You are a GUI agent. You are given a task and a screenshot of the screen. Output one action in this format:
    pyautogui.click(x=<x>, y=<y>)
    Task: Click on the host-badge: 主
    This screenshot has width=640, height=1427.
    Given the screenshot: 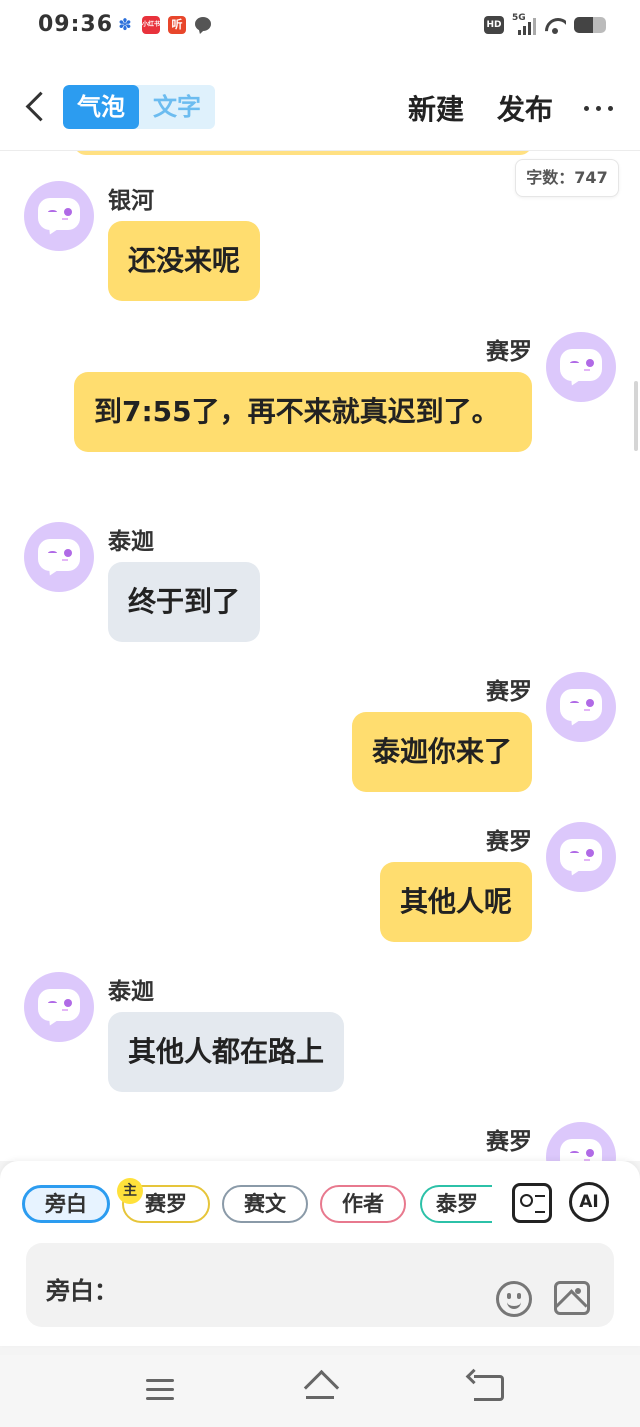 What is the action you would take?
    pyautogui.click(x=130, y=1191)
    